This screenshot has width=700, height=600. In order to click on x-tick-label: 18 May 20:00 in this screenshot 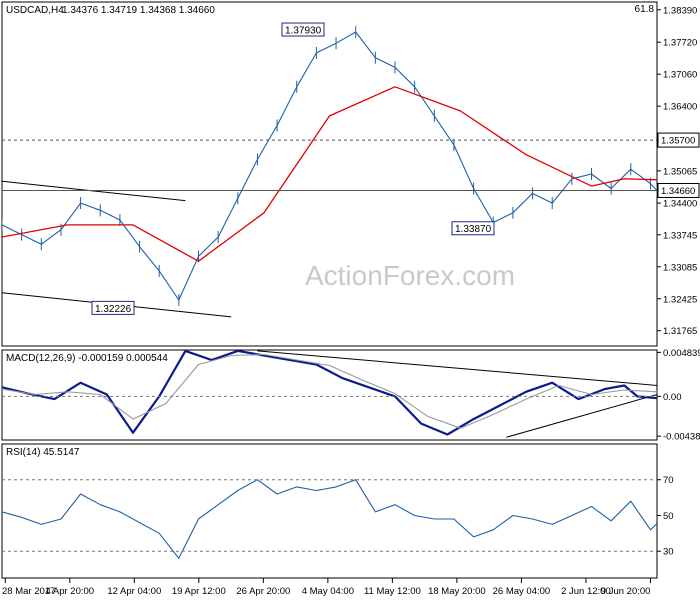, I will do `click(457, 591)`.